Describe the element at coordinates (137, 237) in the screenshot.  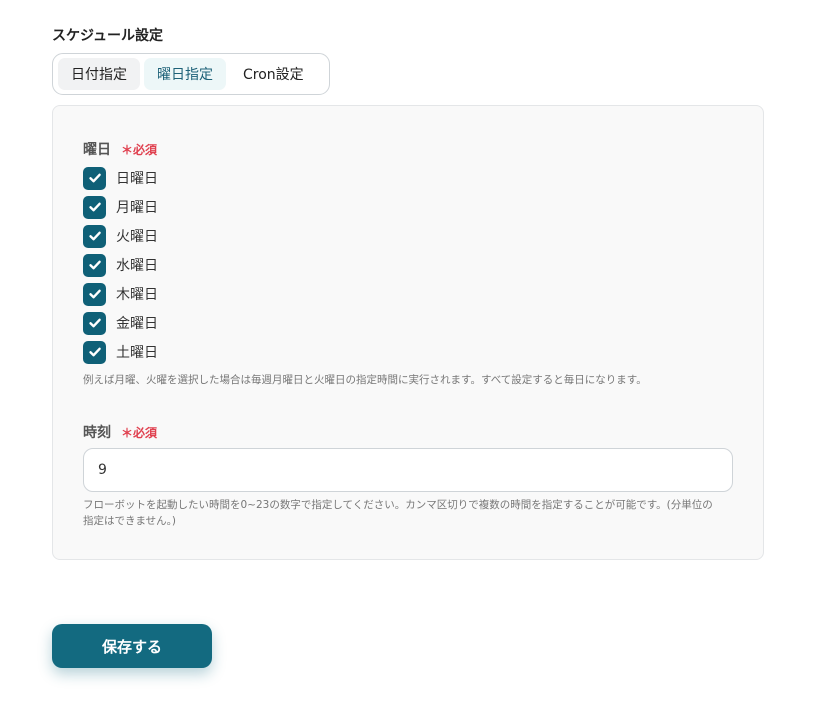
I see `checkbox-label: 火曜日` at that location.